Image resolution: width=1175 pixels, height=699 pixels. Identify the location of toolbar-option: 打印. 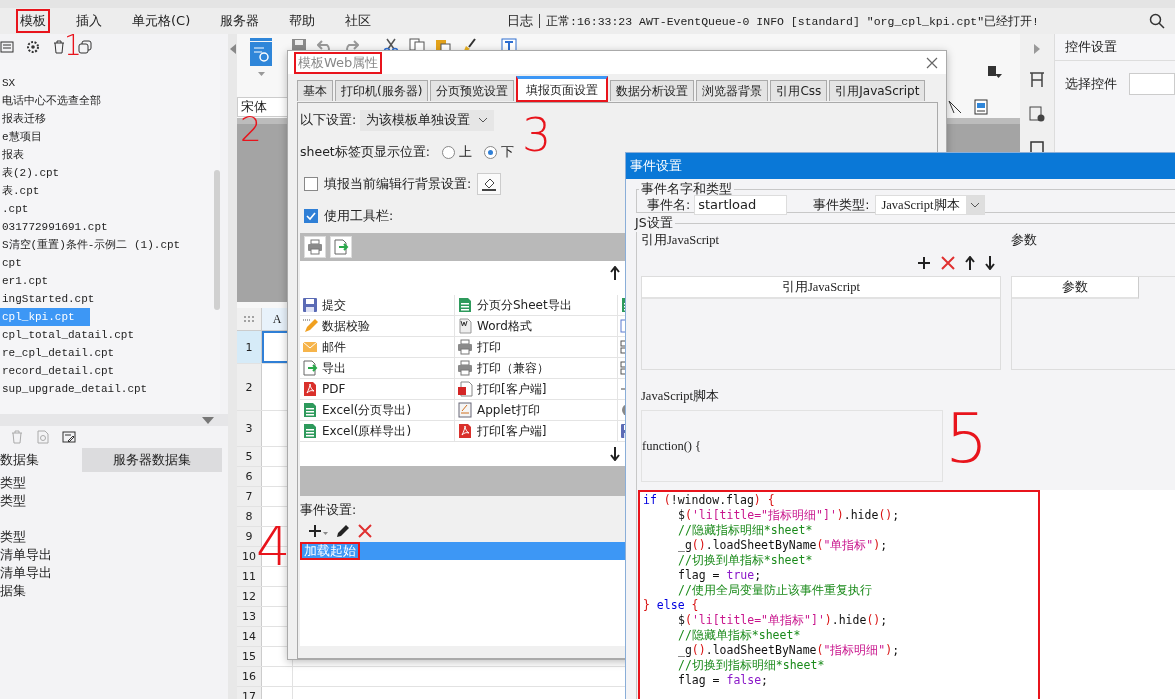
(536, 347).